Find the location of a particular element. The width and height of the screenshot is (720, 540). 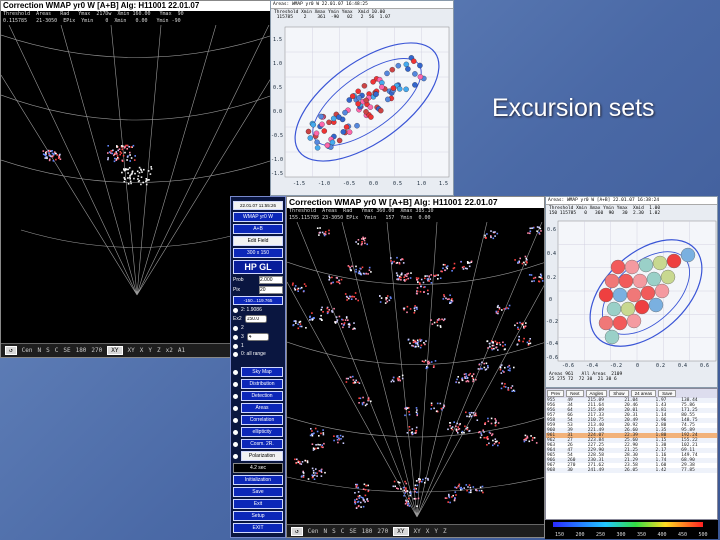

status-xy2: XY is located at coordinates (131, 350).